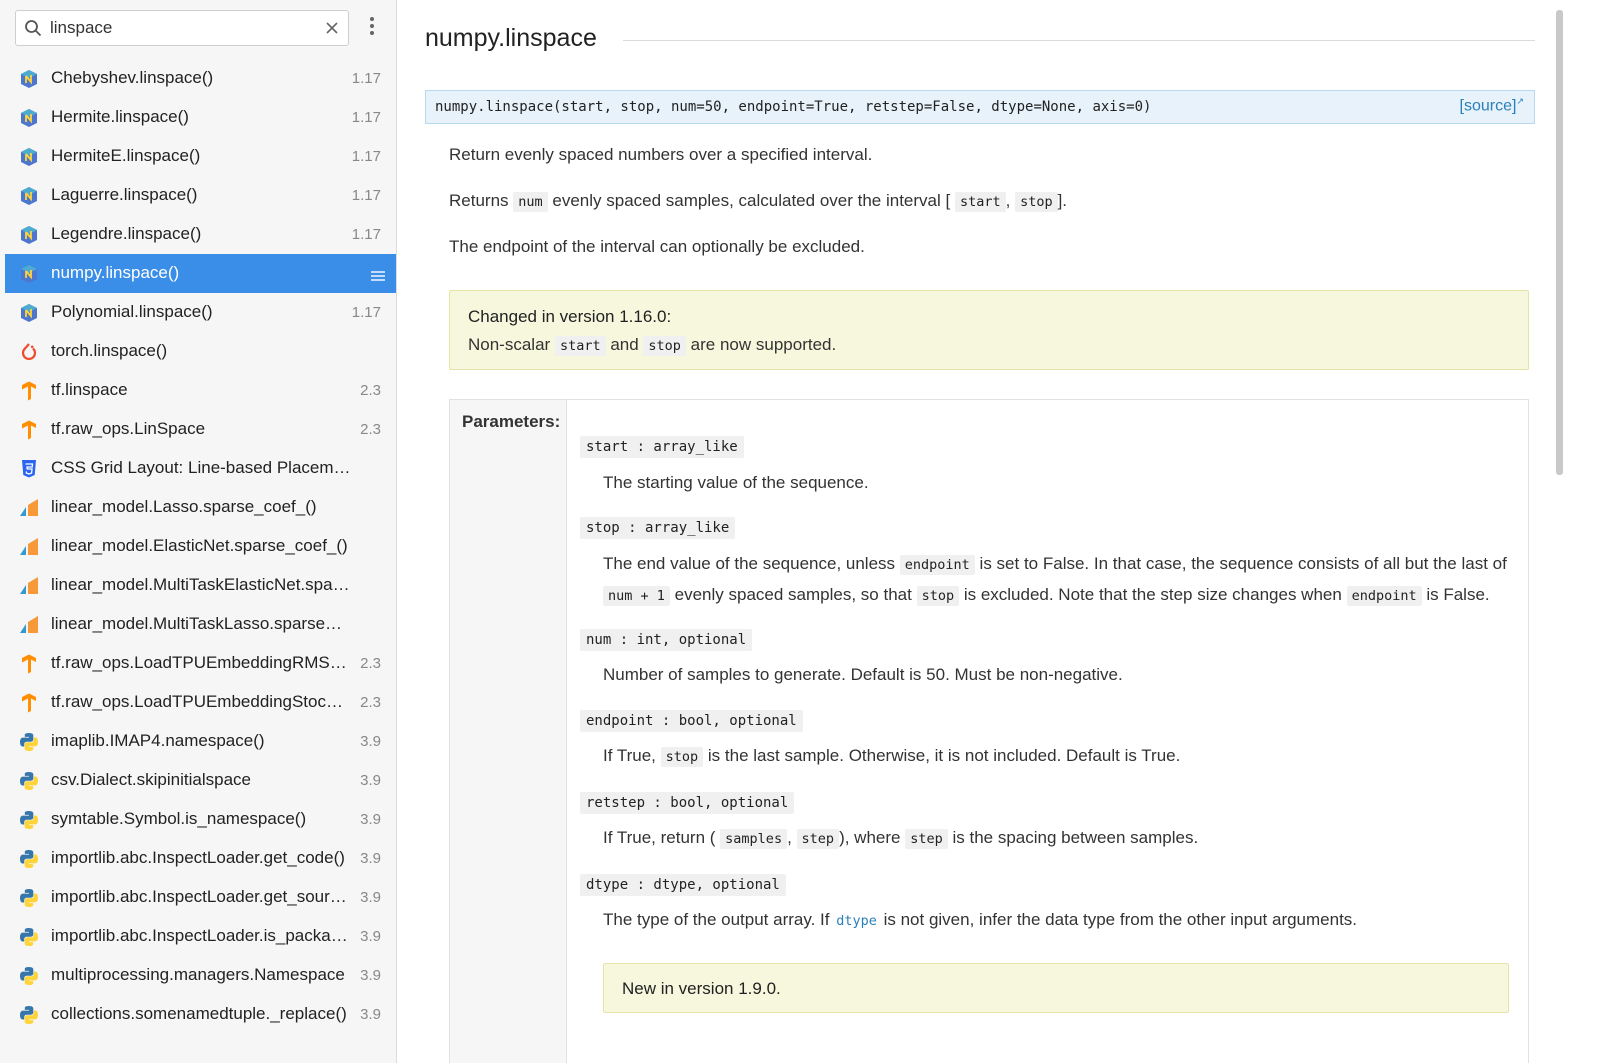  What do you see at coordinates (691, 721) in the screenshot?
I see `param-name: endpoint : bool, optional` at bounding box center [691, 721].